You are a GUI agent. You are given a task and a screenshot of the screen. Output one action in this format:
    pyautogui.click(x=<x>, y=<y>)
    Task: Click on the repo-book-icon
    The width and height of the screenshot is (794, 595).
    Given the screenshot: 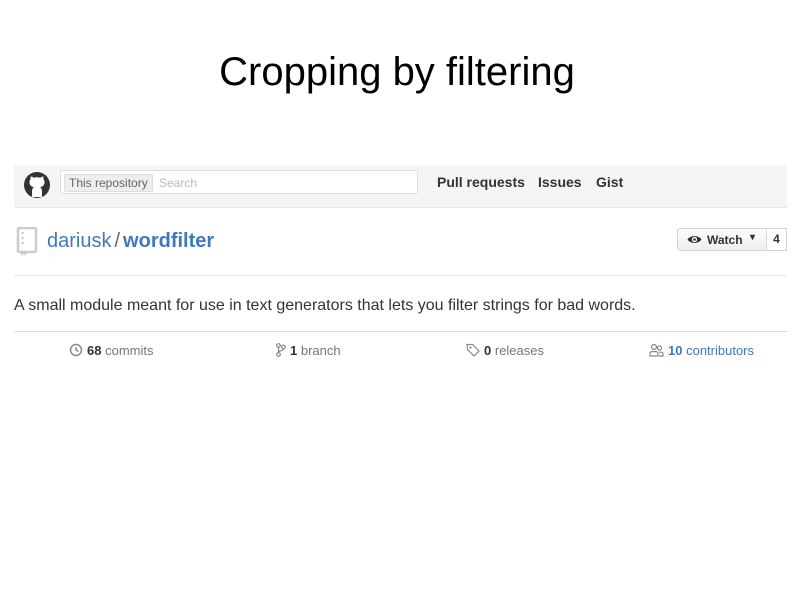 What is the action you would take?
    pyautogui.click(x=27, y=241)
    